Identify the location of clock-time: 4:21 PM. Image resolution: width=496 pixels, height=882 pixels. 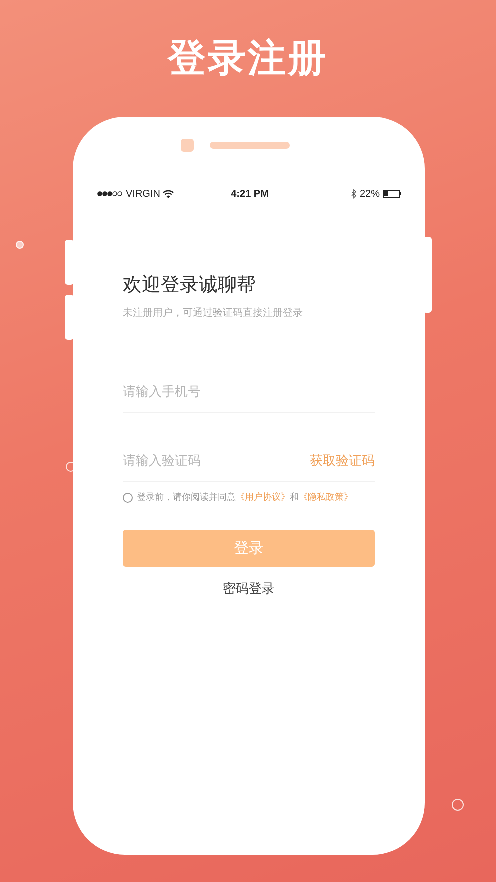
(250, 194).